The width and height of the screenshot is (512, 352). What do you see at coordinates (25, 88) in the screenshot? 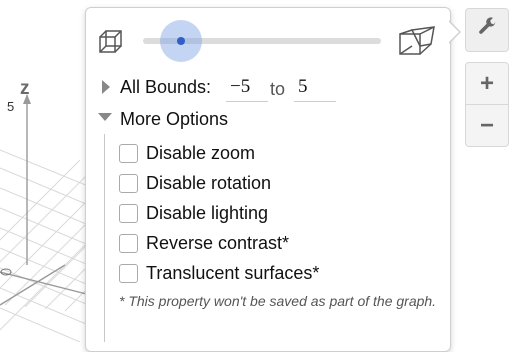
I see `z-axis-label: z` at bounding box center [25, 88].